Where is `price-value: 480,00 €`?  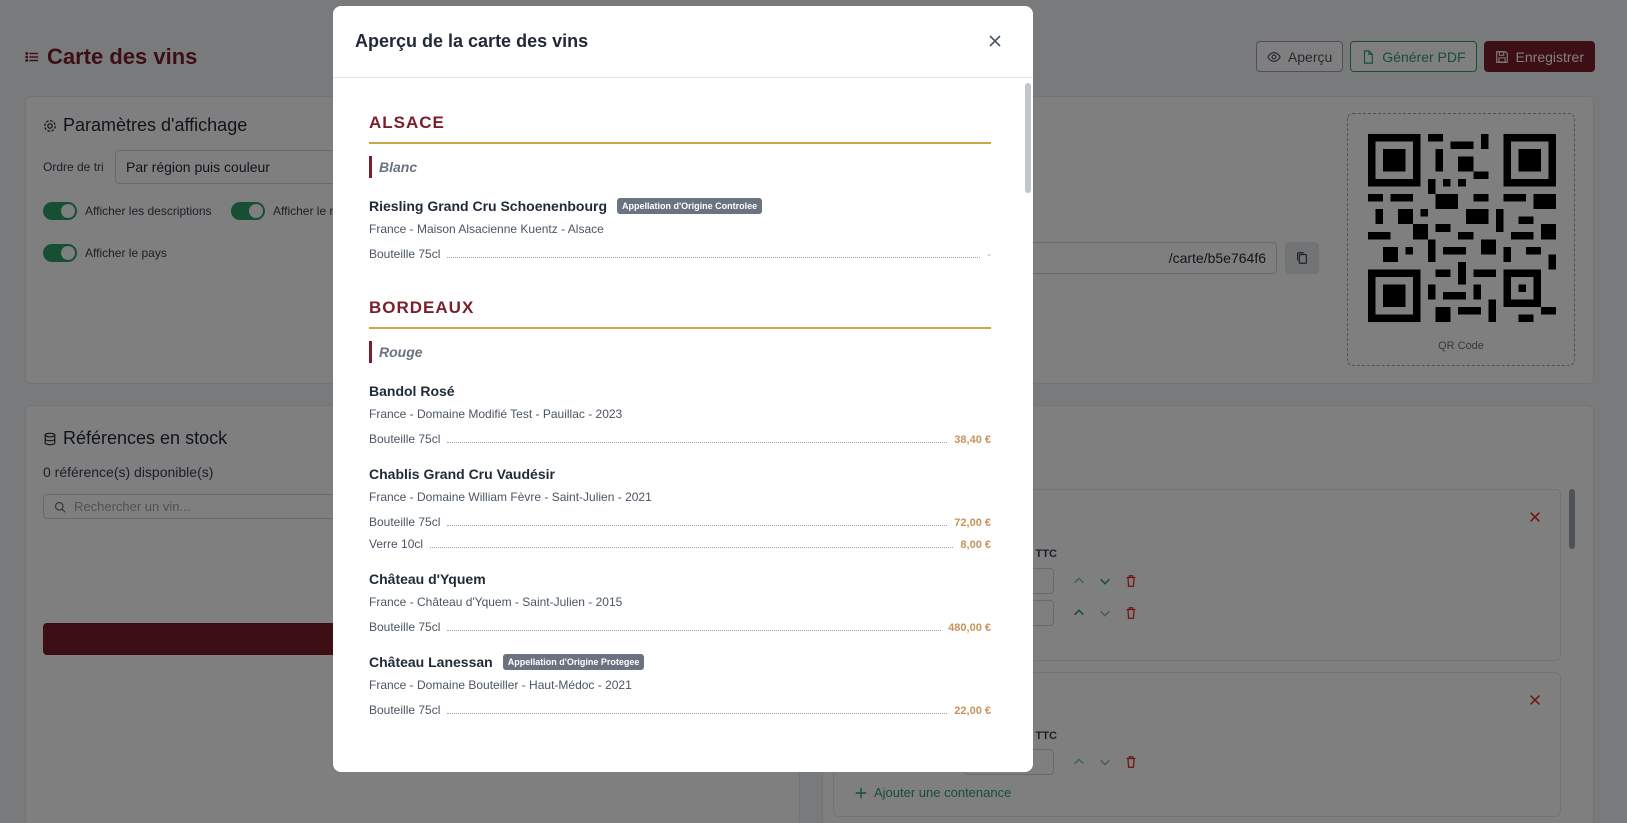 price-value: 480,00 € is located at coordinates (969, 628).